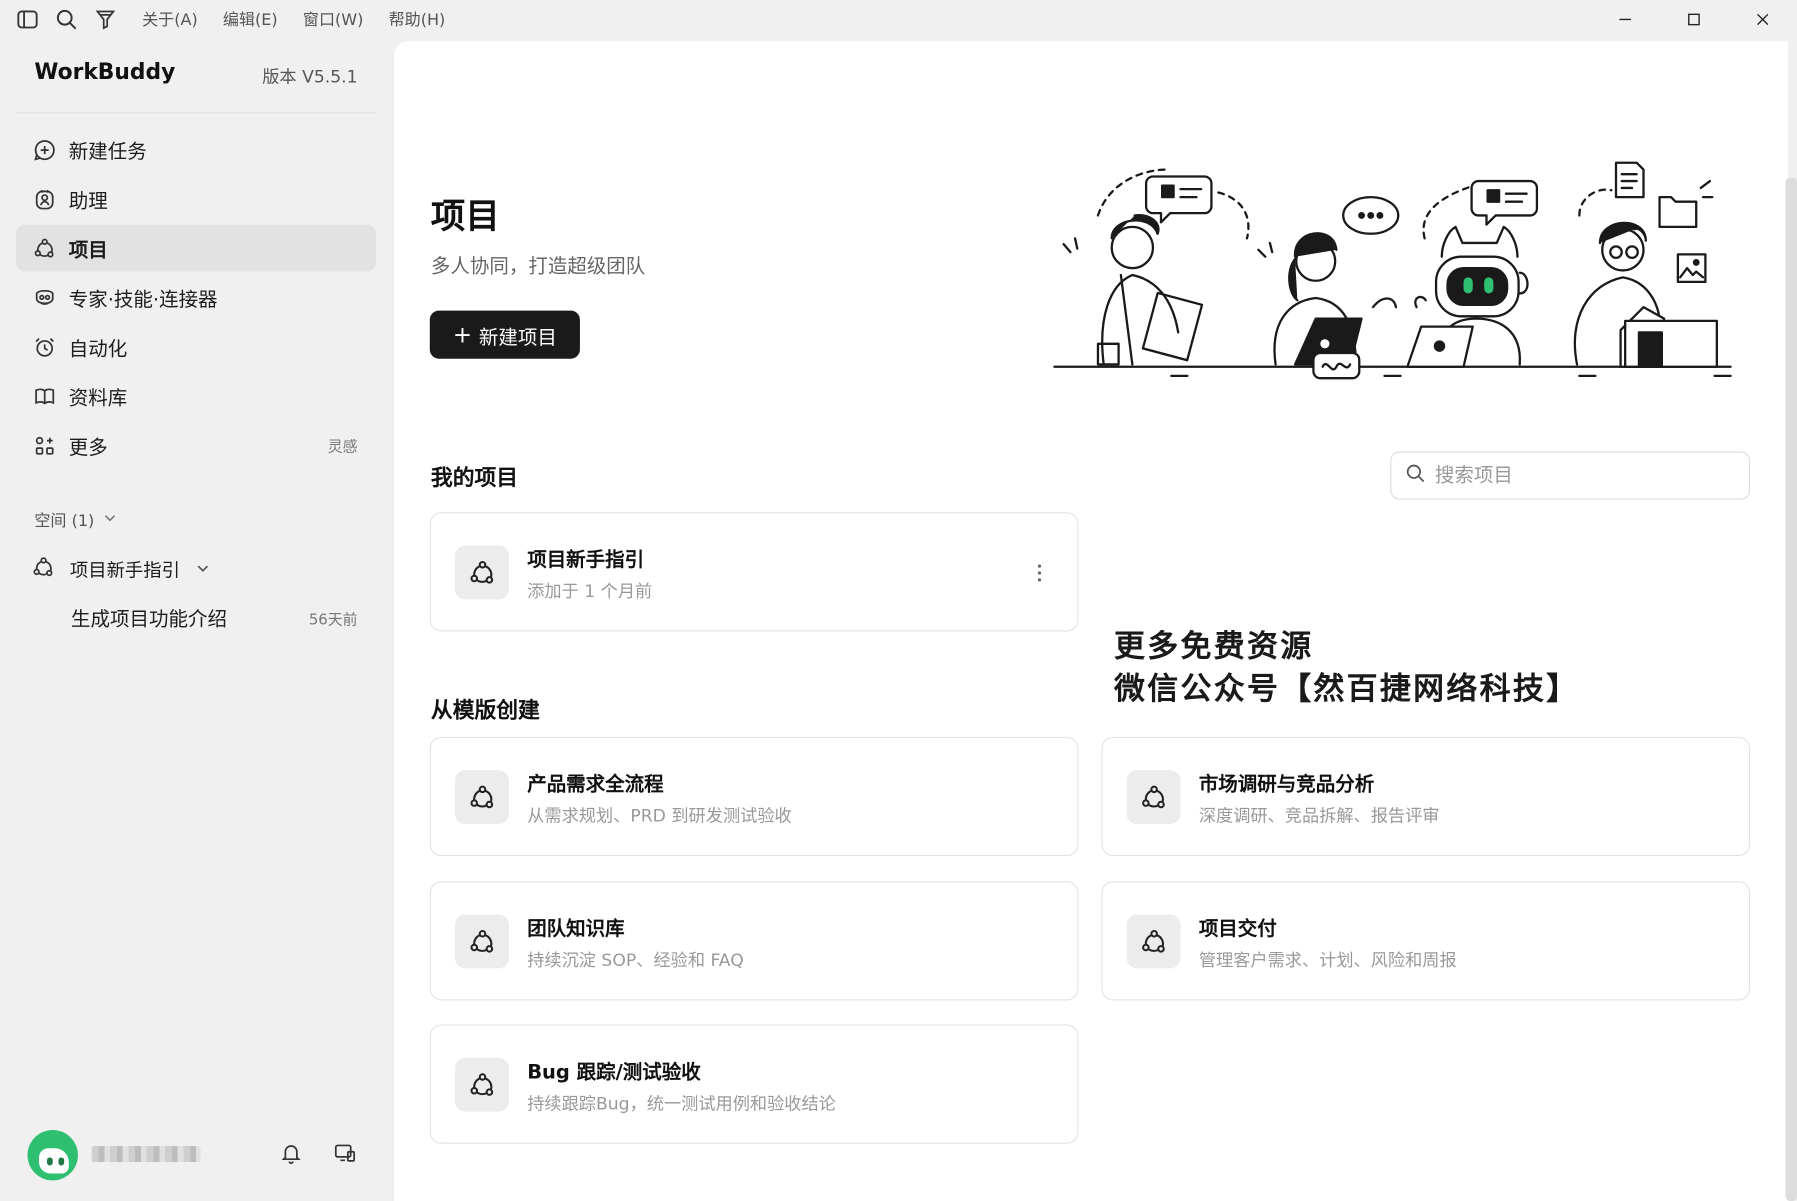  I want to click on sidebar-item-automation: 自动化, so click(196, 346).